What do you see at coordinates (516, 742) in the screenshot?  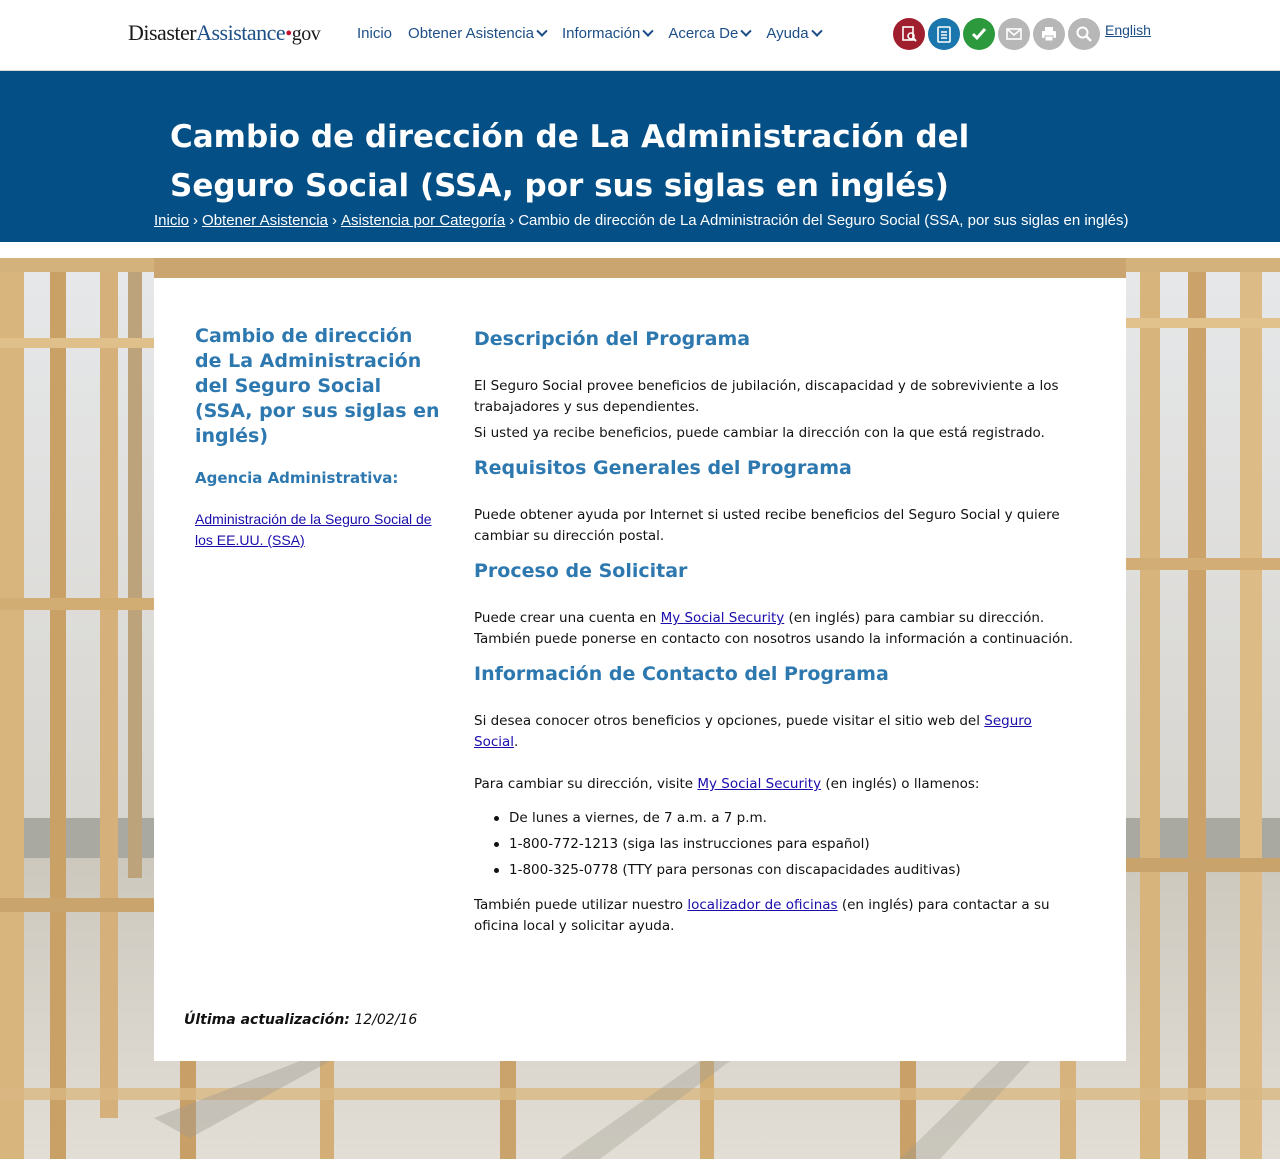 I see `text-run: .` at bounding box center [516, 742].